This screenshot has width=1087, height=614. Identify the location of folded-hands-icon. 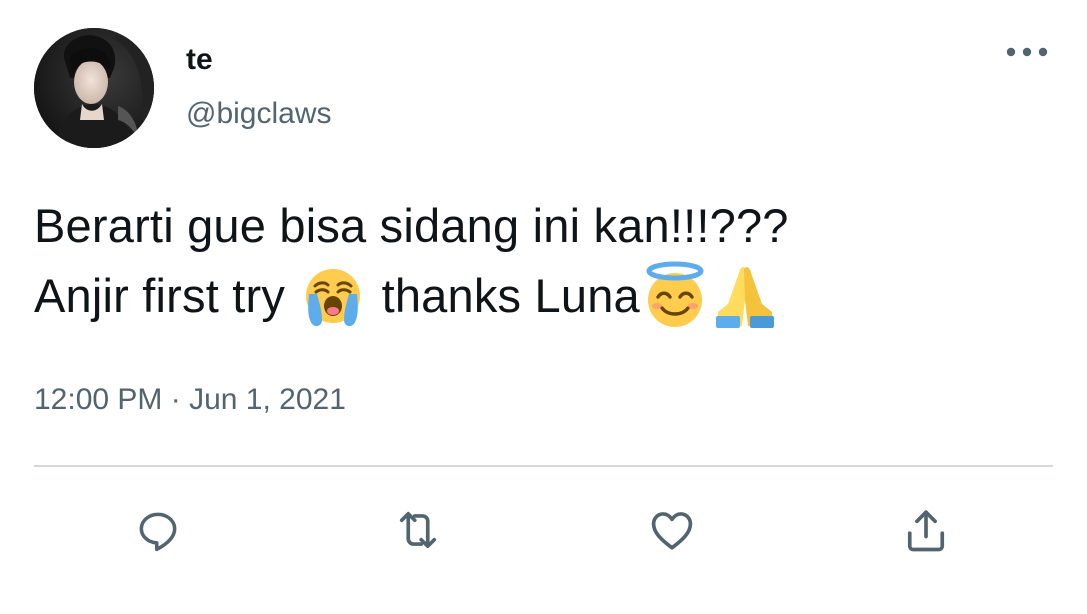
(745, 295).